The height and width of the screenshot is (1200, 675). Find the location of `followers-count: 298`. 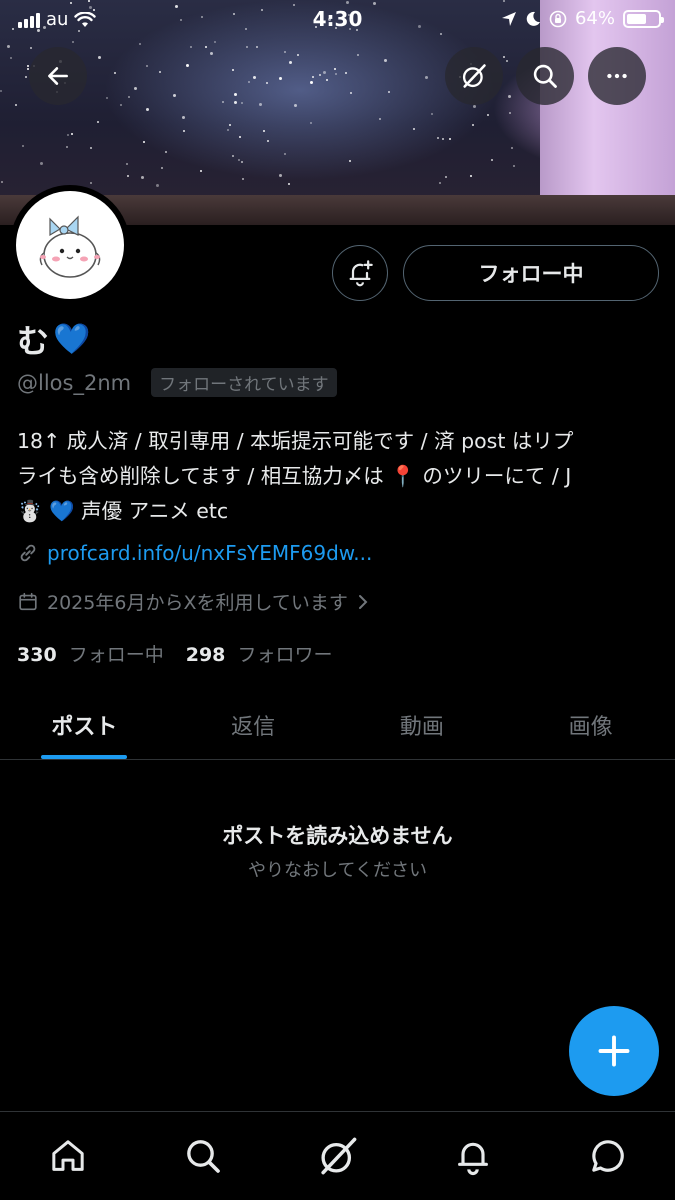

followers-count: 298 is located at coordinates (205, 655).